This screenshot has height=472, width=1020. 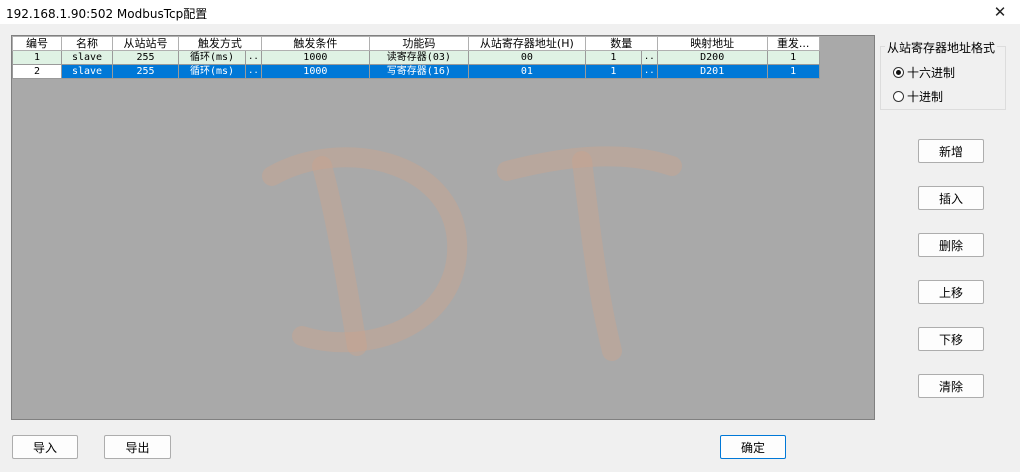 I want to click on address-format-title: 从站寄存器地址格式, so click(x=941, y=47).